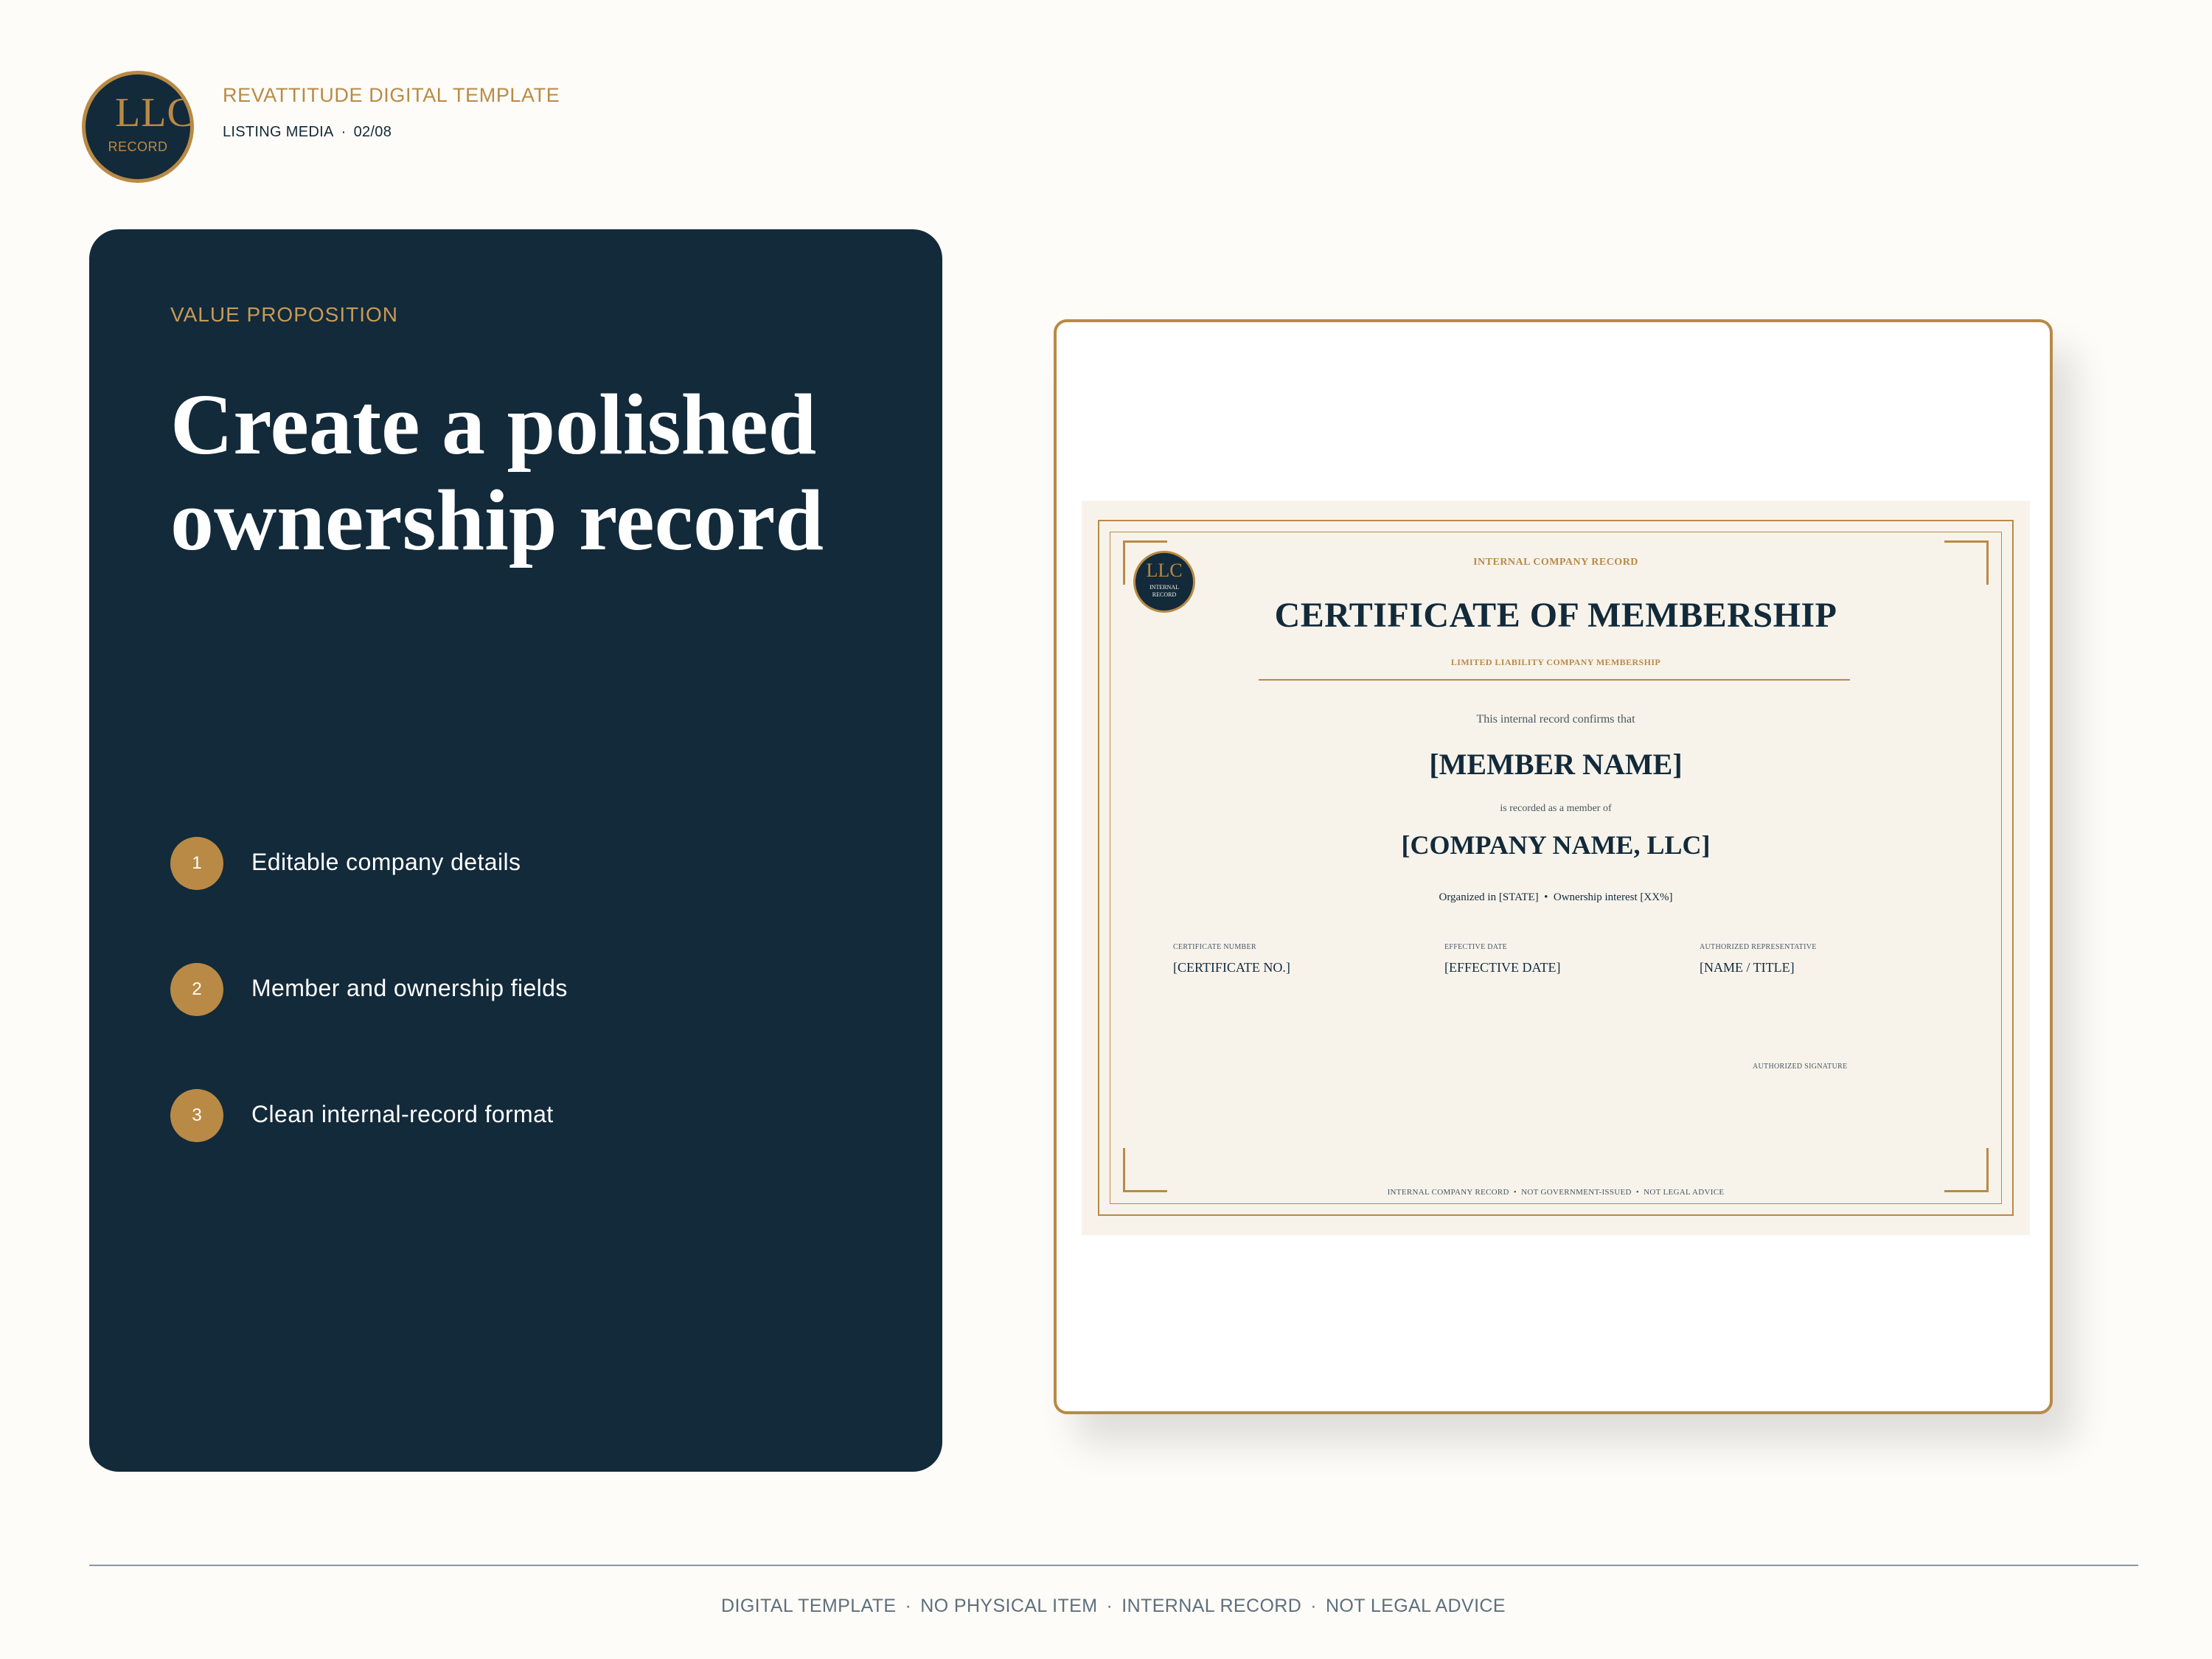 This screenshot has height=1659, width=2212. I want to click on footer-item: INTERNAL RECORD, so click(1211, 1606).